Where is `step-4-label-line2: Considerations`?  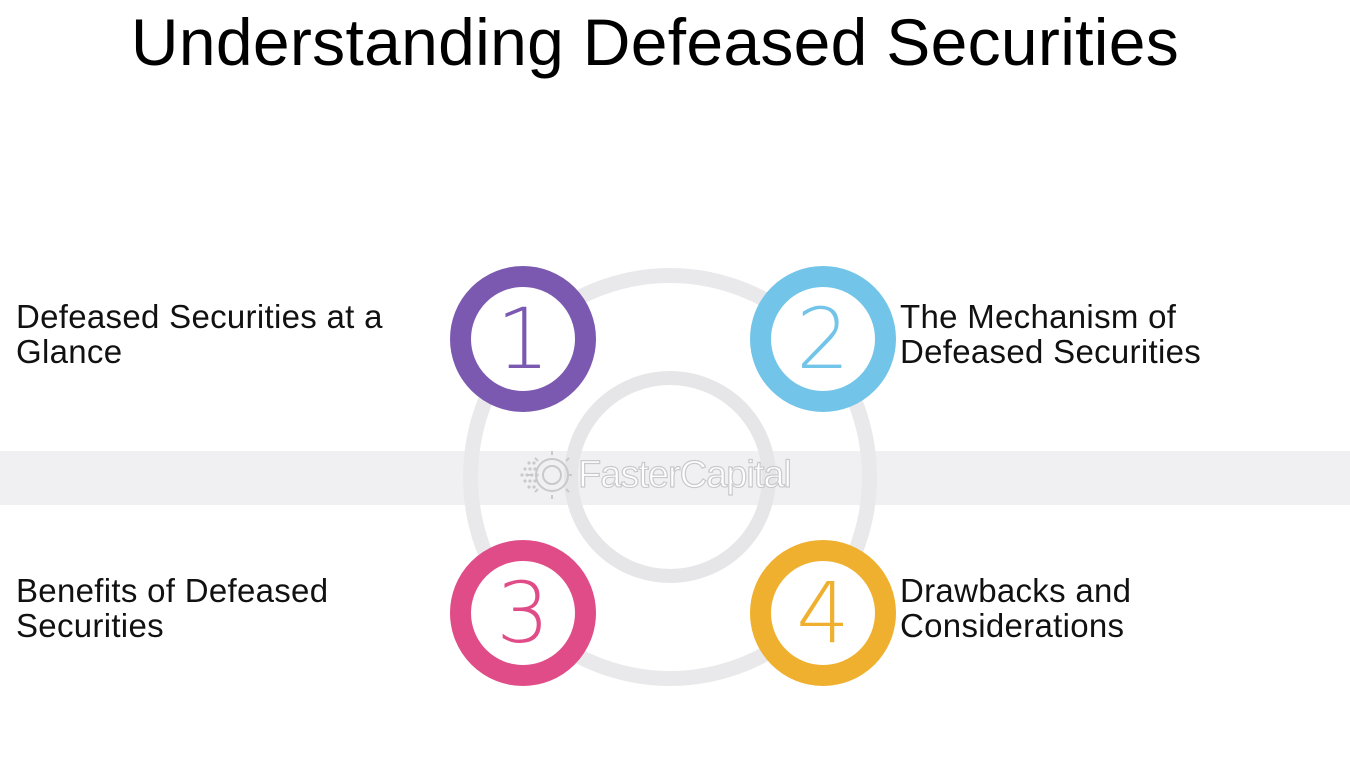
step-4-label-line2: Considerations is located at coordinates (1012, 625).